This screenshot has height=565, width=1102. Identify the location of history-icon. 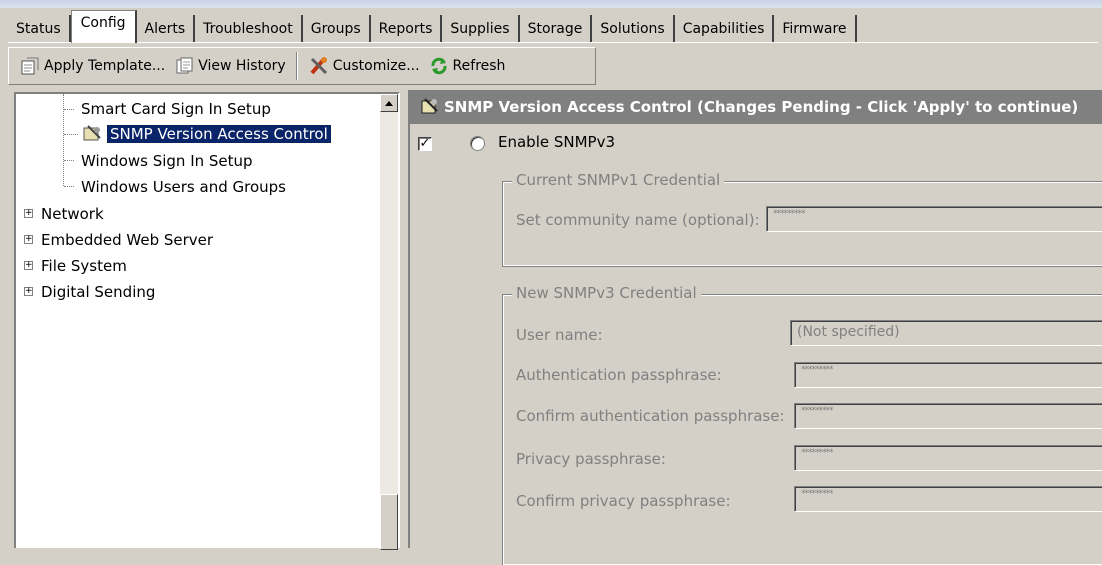
(184, 65).